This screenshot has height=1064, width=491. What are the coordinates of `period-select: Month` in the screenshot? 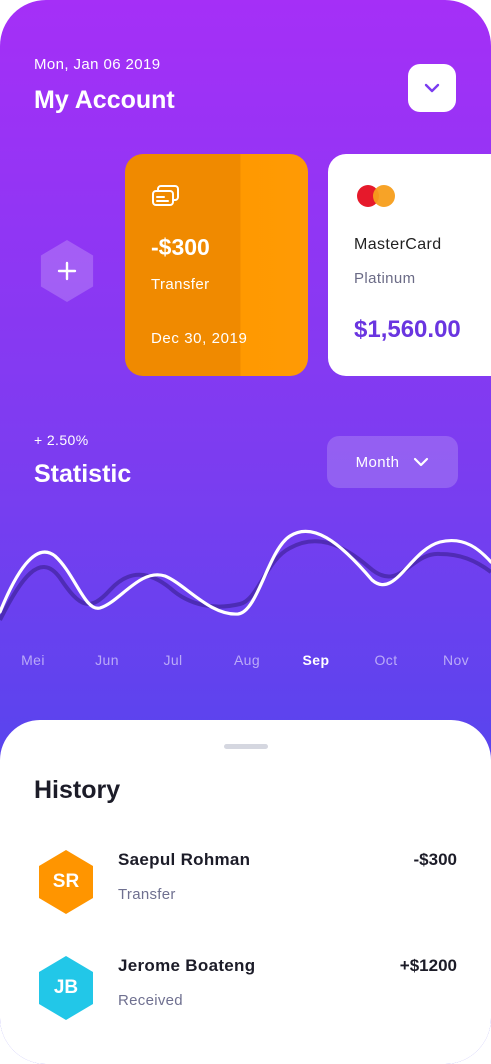 It's located at (392, 462).